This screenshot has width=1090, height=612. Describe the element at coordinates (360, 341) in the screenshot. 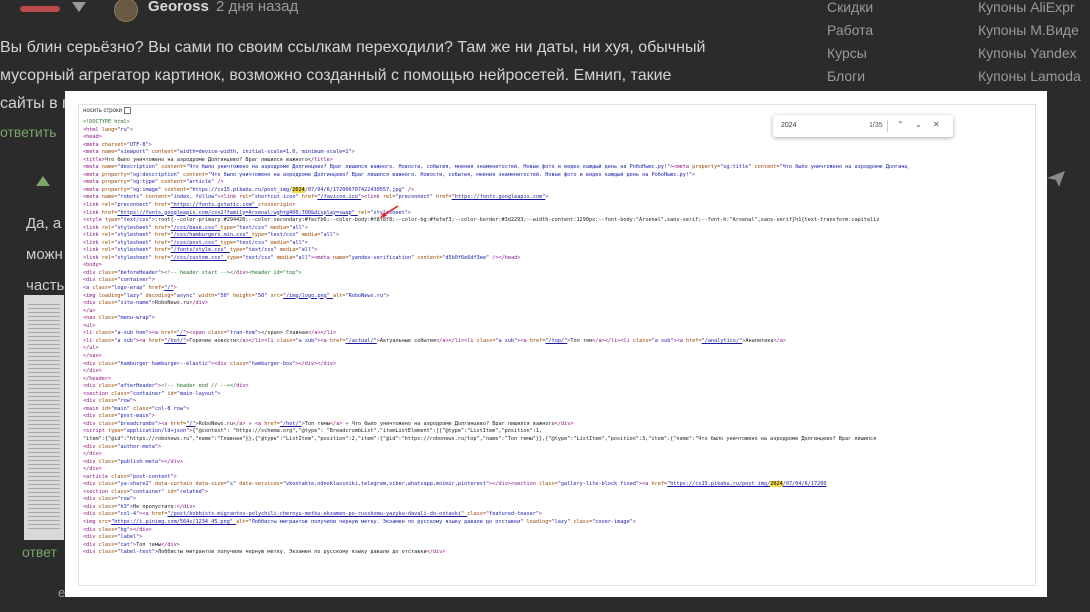

I see `source-link: "/actual/"` at that location.